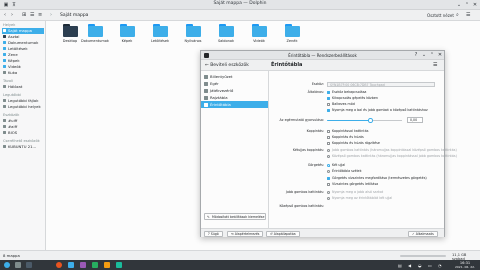 Image resolution: width=480 pixels, height=270 pixels. I want to click on help-button: ? Súgó, so click(213, 233).